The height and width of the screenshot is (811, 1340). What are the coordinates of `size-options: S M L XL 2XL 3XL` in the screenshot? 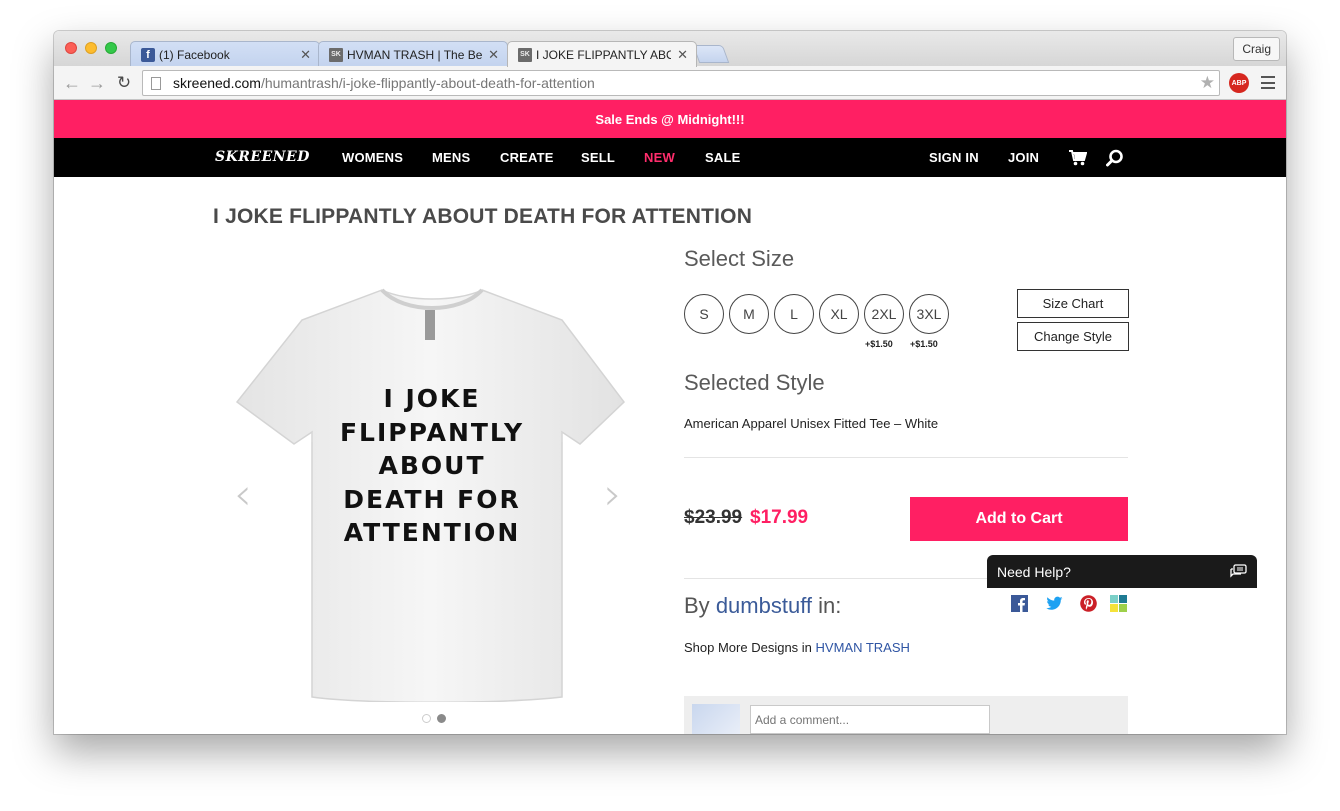 It's located at (816, 314).